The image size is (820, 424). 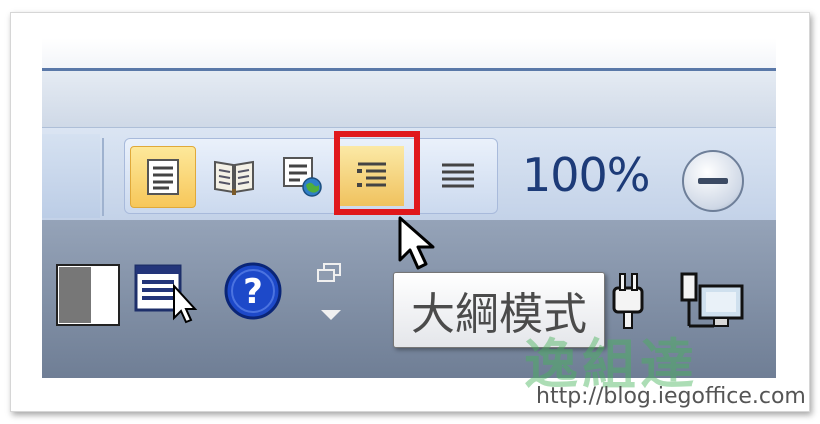 I want to click on help-icon: ?, so click(x=253, y=291).